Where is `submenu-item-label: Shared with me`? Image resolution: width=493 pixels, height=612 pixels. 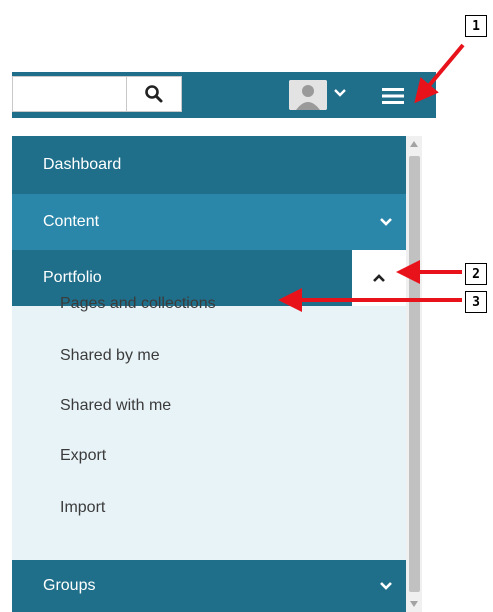 submenu-item-label: Shared with me is located at coordinates (116, 405).